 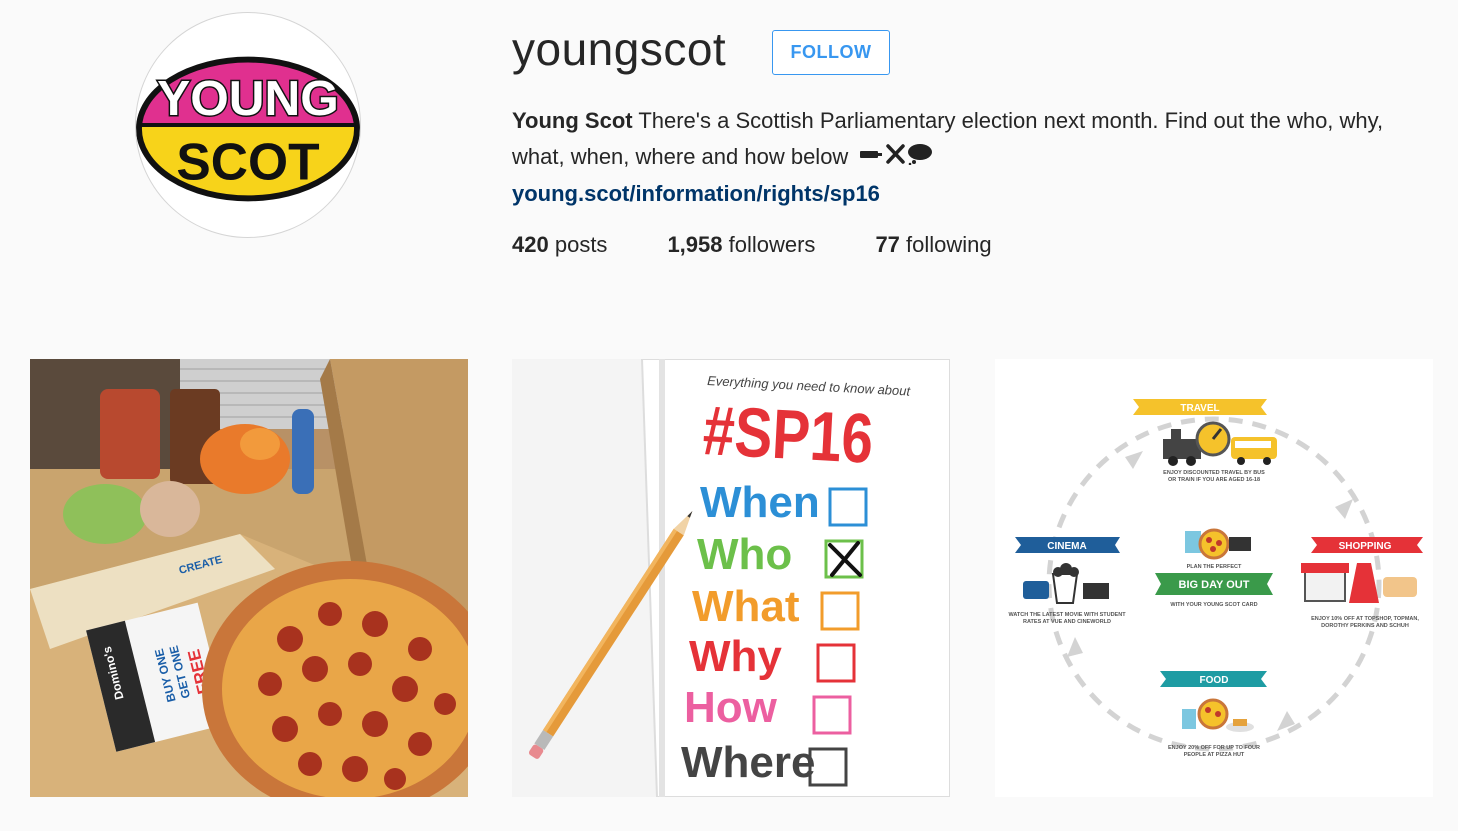 I want to click on ballot-box-icon, so click(x=871, y=155).